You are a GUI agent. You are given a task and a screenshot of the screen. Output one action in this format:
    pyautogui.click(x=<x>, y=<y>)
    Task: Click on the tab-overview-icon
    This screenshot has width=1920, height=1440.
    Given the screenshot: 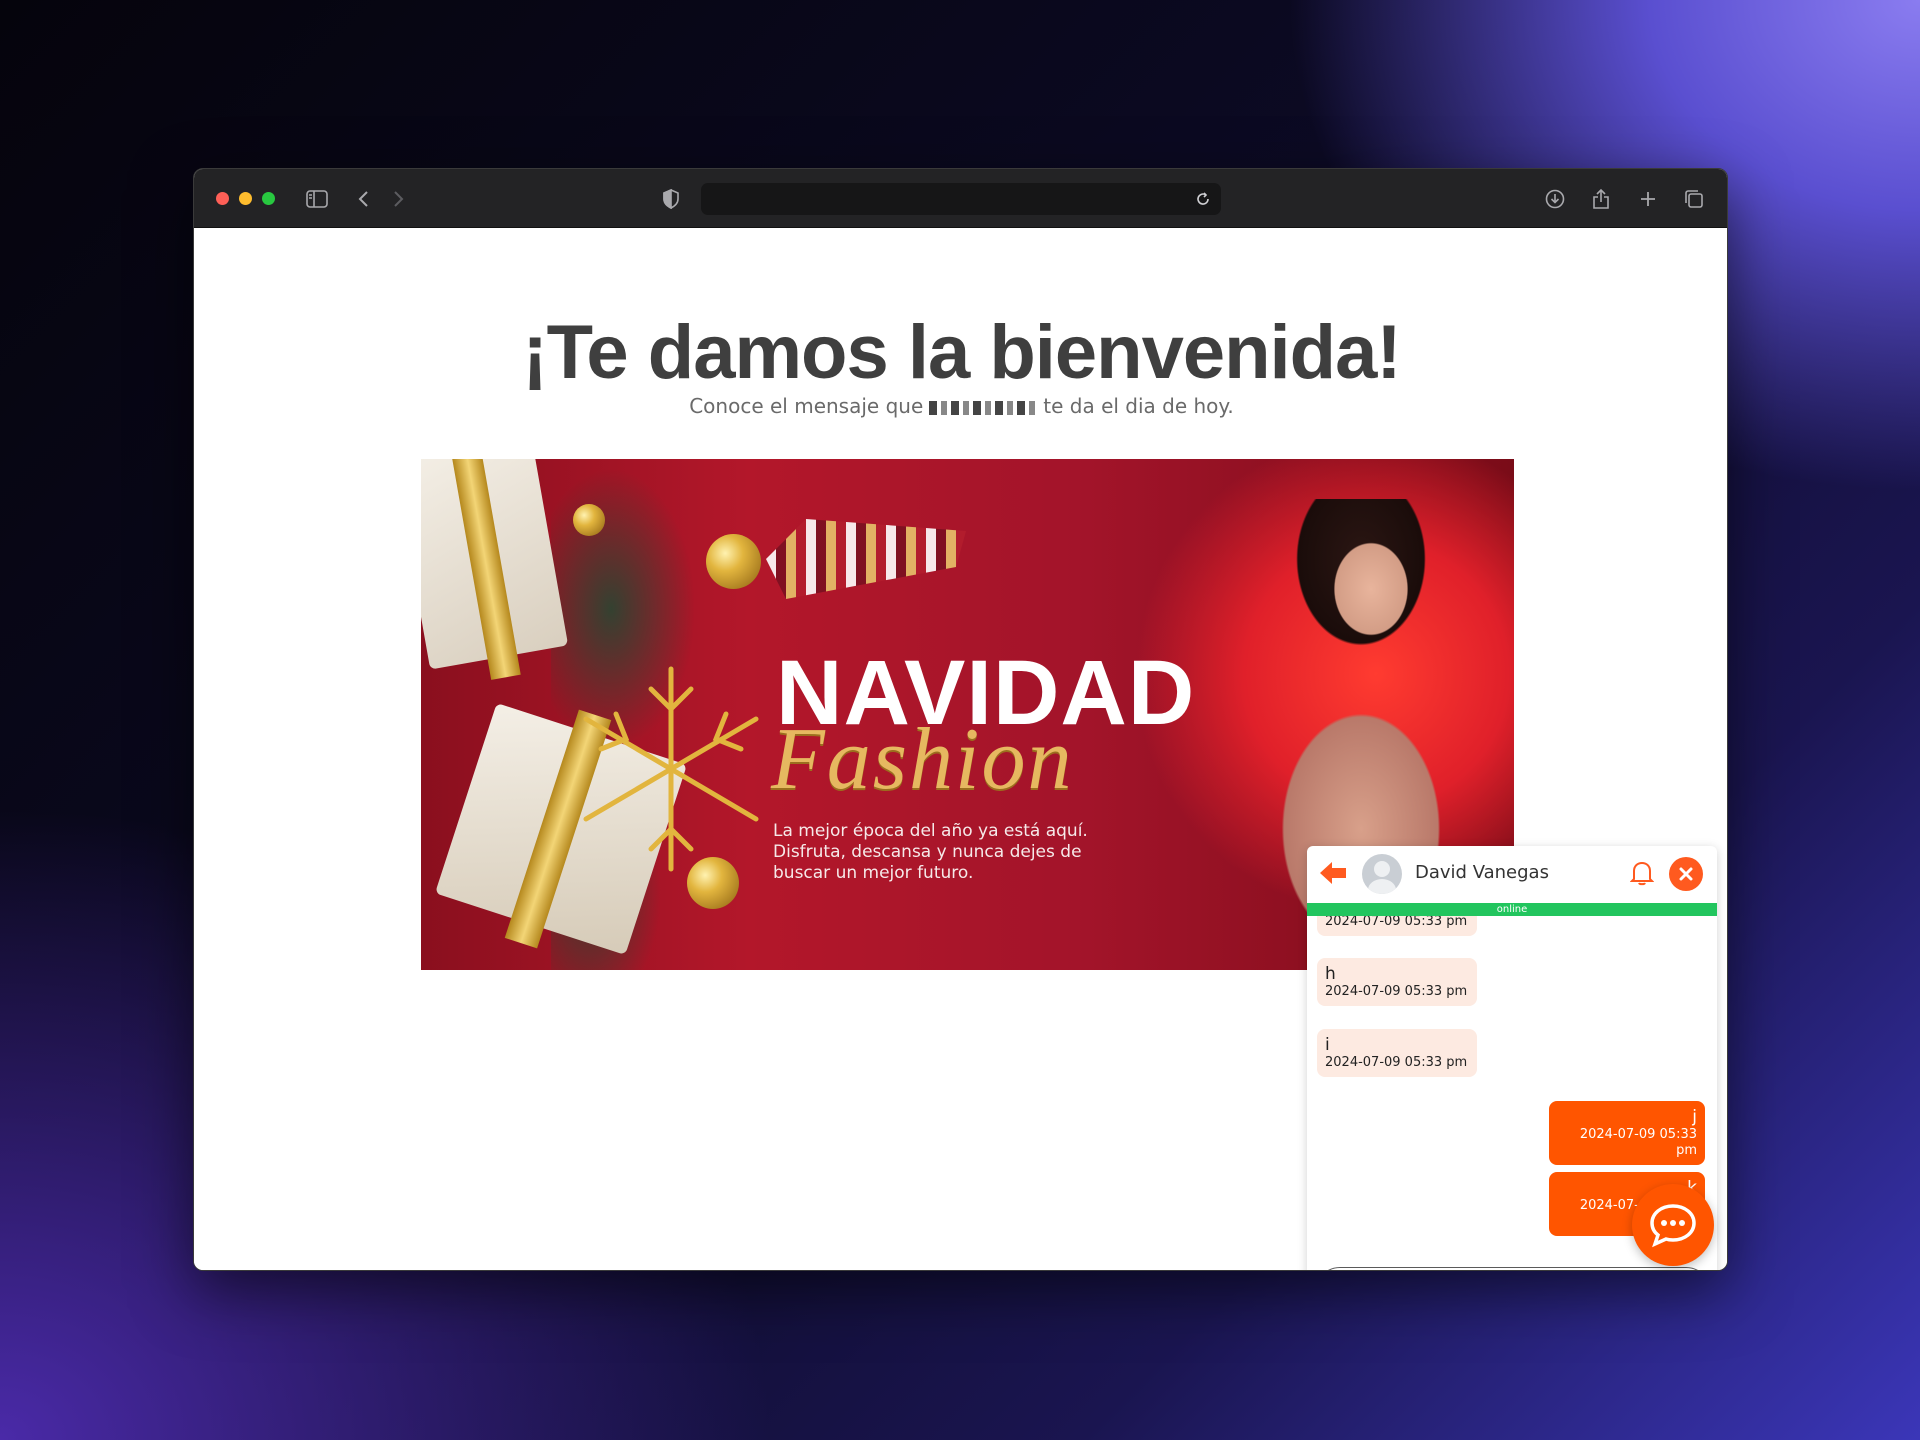 What is the action you would take?
    pyautogui.click(x=1694, y=199)
    